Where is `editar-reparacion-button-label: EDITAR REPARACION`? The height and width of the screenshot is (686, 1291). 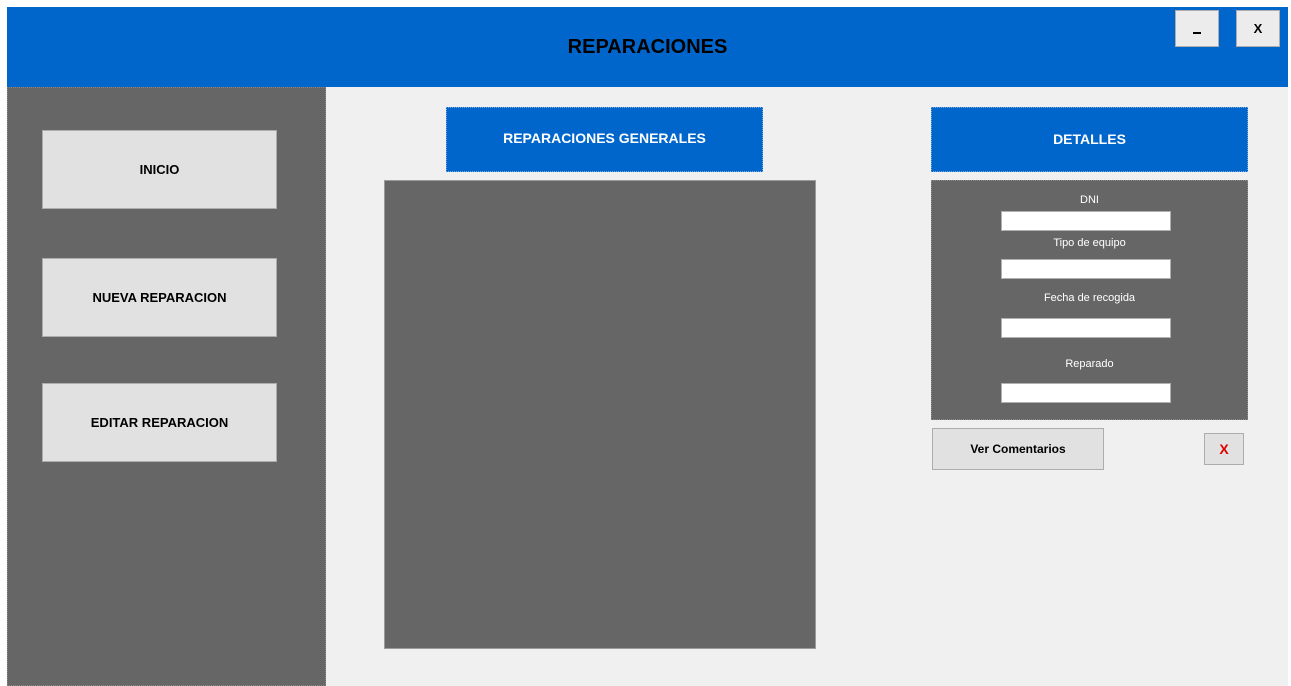
editar-reparacion-button-label: EDITAR REPARACION is located at coordinates (159, 422).